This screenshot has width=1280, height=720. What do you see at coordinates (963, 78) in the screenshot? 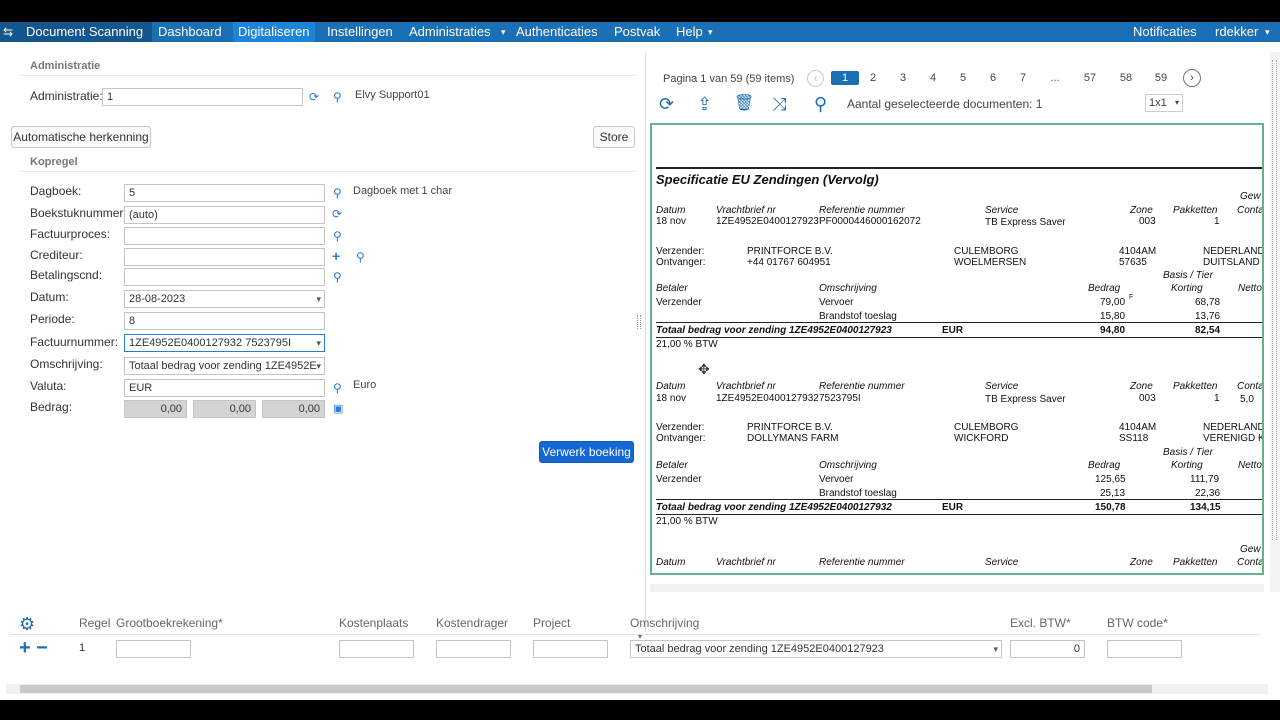
I see `page-5: 5` at bounding box center [963, 78].